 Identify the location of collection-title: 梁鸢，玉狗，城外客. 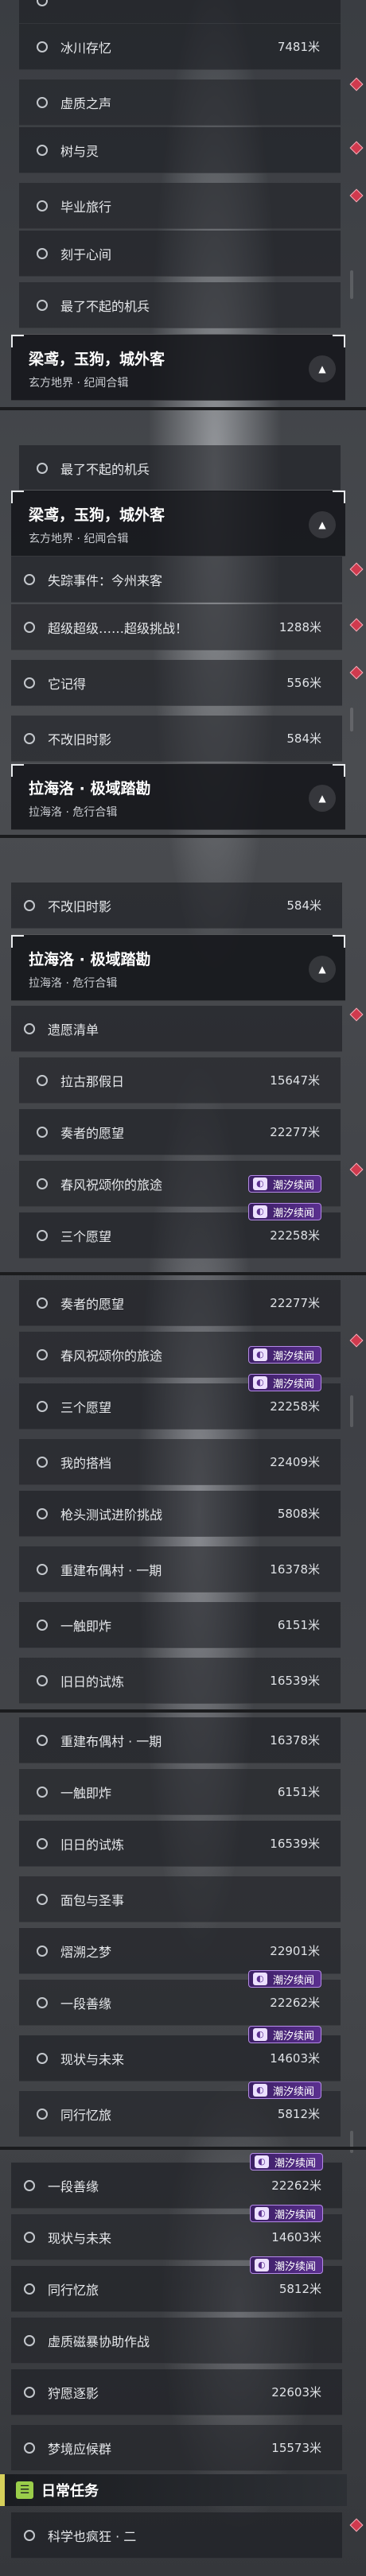
(97, 515).